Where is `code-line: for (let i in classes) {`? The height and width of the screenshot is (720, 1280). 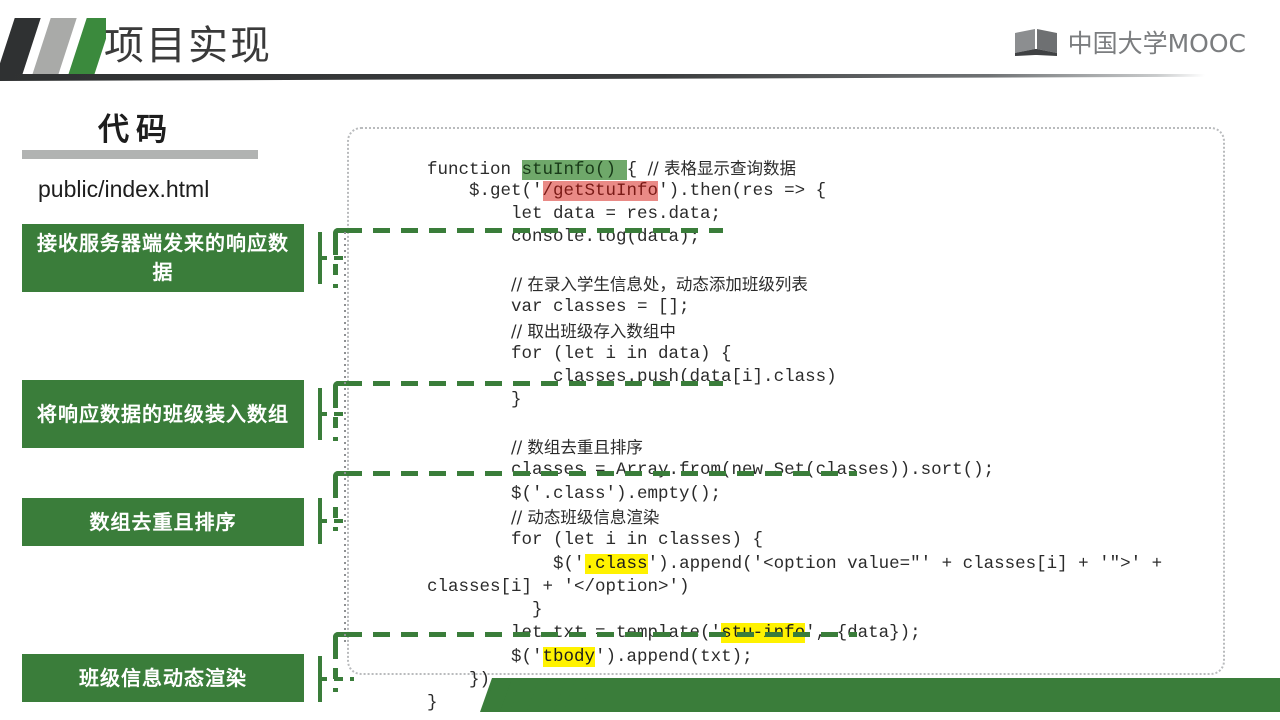
code-line: for (let i in classes) { is located at coordinates (825, 540).